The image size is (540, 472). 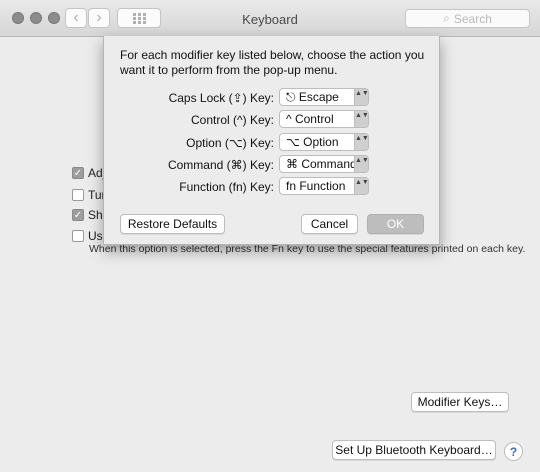 What do you see at coordinates (221, 98) in the screenshot?
I see `caps-lock-key-label: Caps Lock (⇪) Key:` at bounding box center [221, 98].